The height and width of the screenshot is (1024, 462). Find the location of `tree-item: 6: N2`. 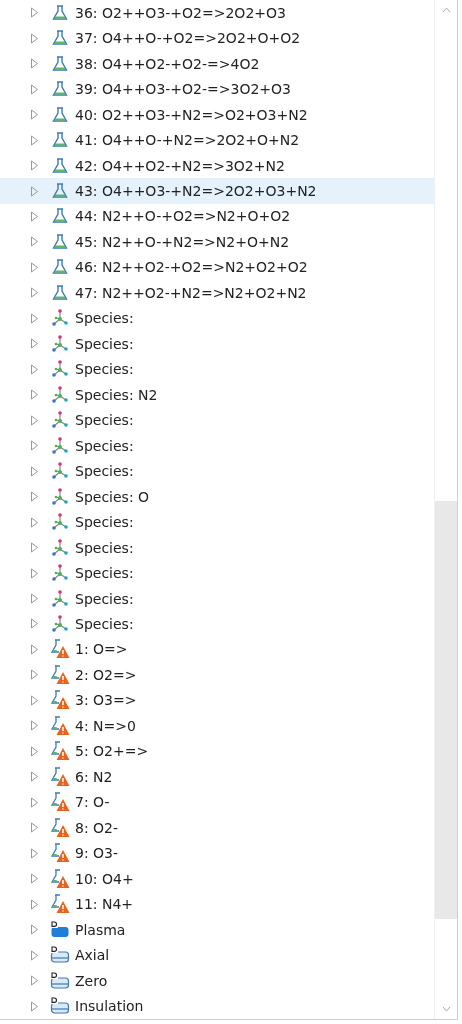

tree-item: 6: N2 is located at coordinates (217, 777).